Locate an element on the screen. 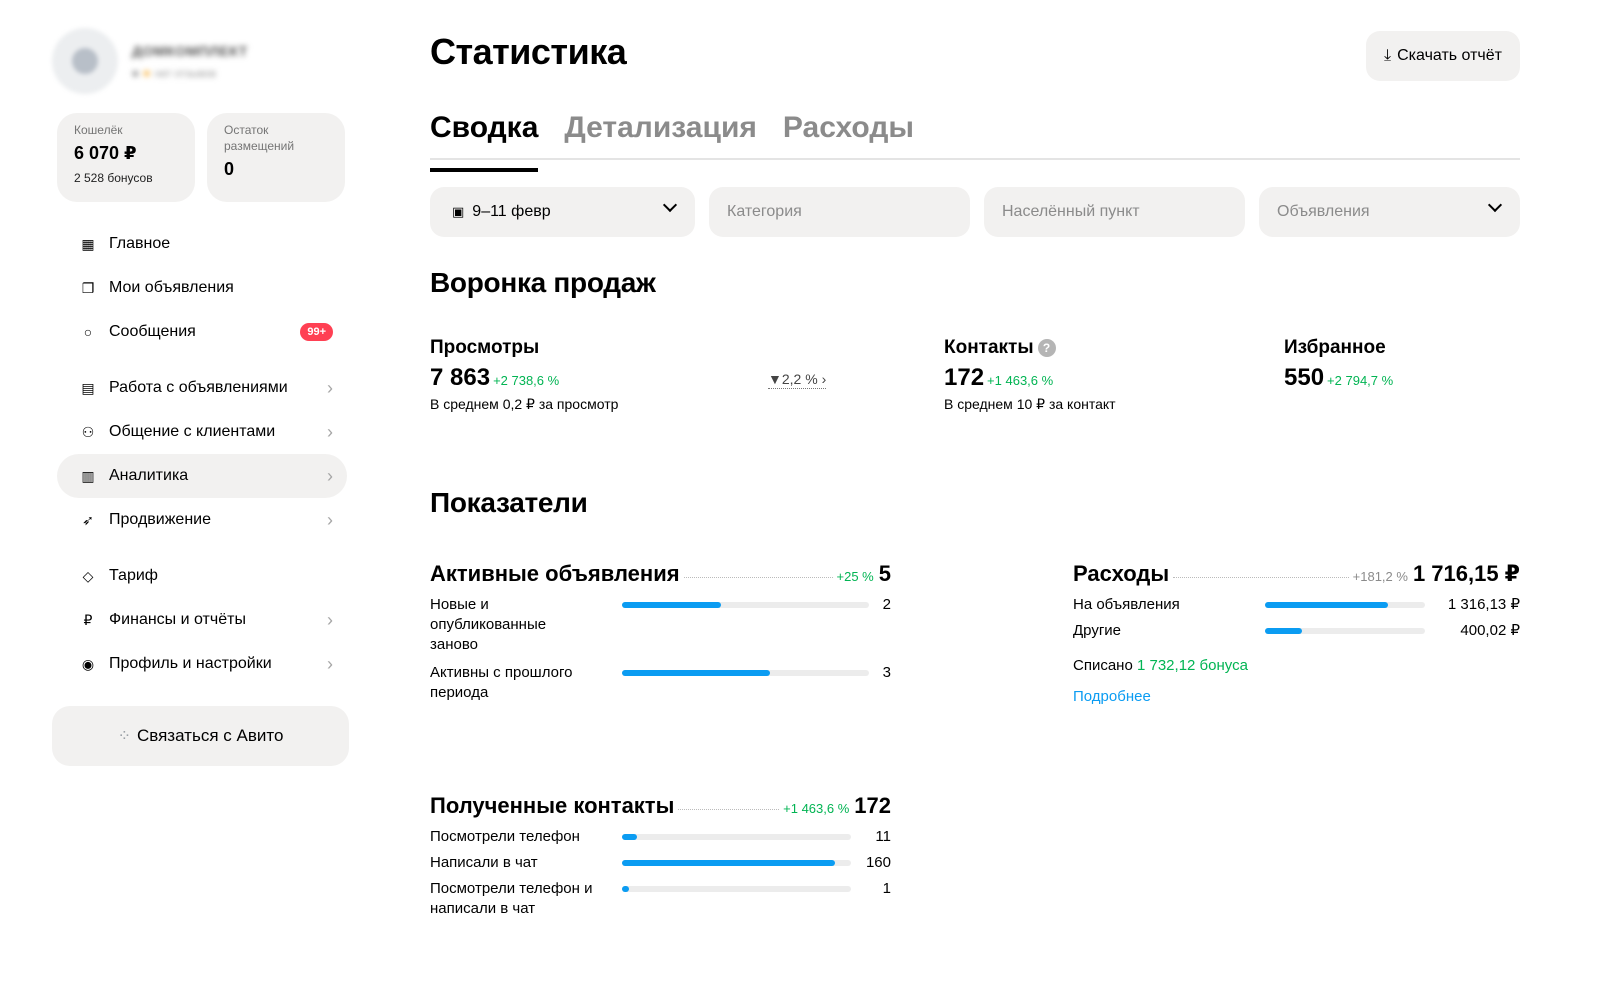 This screenshot has width=1600, height=1000. sidebar-item-promotion: ➶ Продвижение › is located at coordinates (202, 520).